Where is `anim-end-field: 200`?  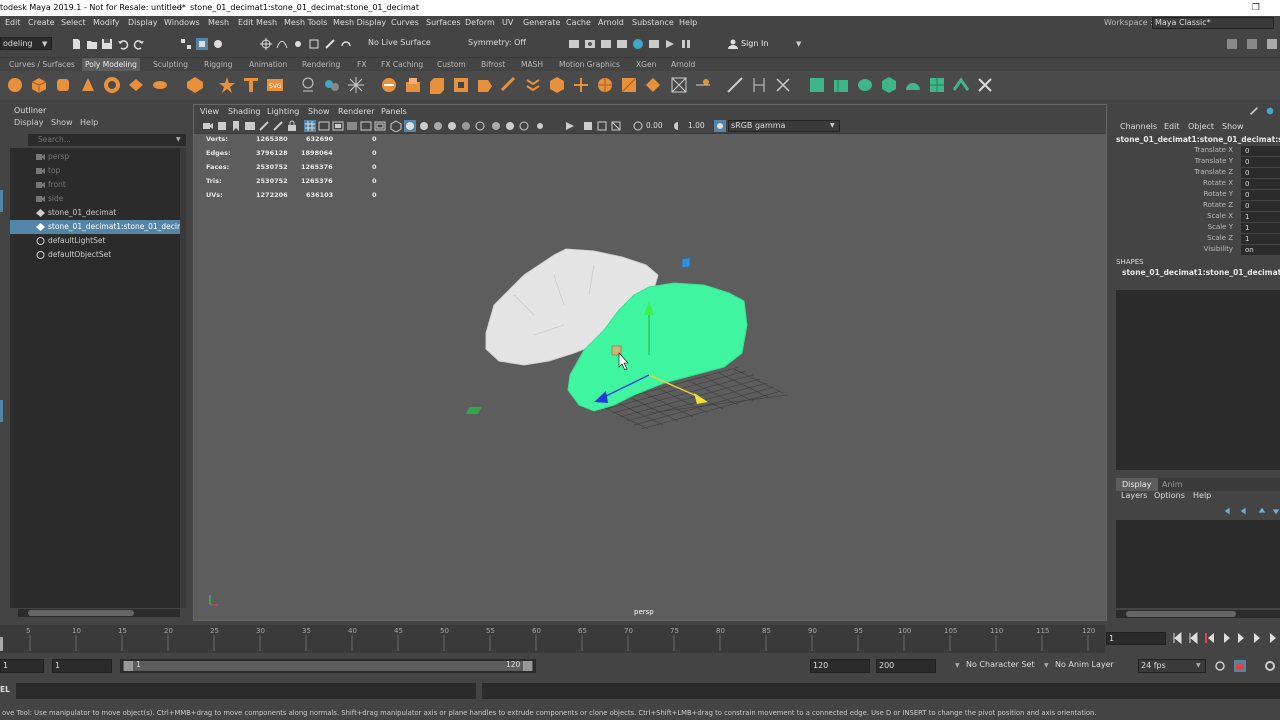 anim-end-field: 200 is located at coordinates (906, 666).